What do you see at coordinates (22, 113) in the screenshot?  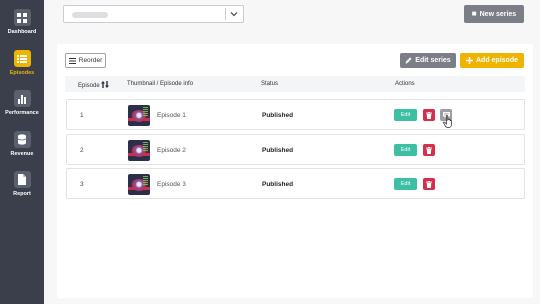 I see `sidebar-item-label: Performance` at bounding box center [22, 113].